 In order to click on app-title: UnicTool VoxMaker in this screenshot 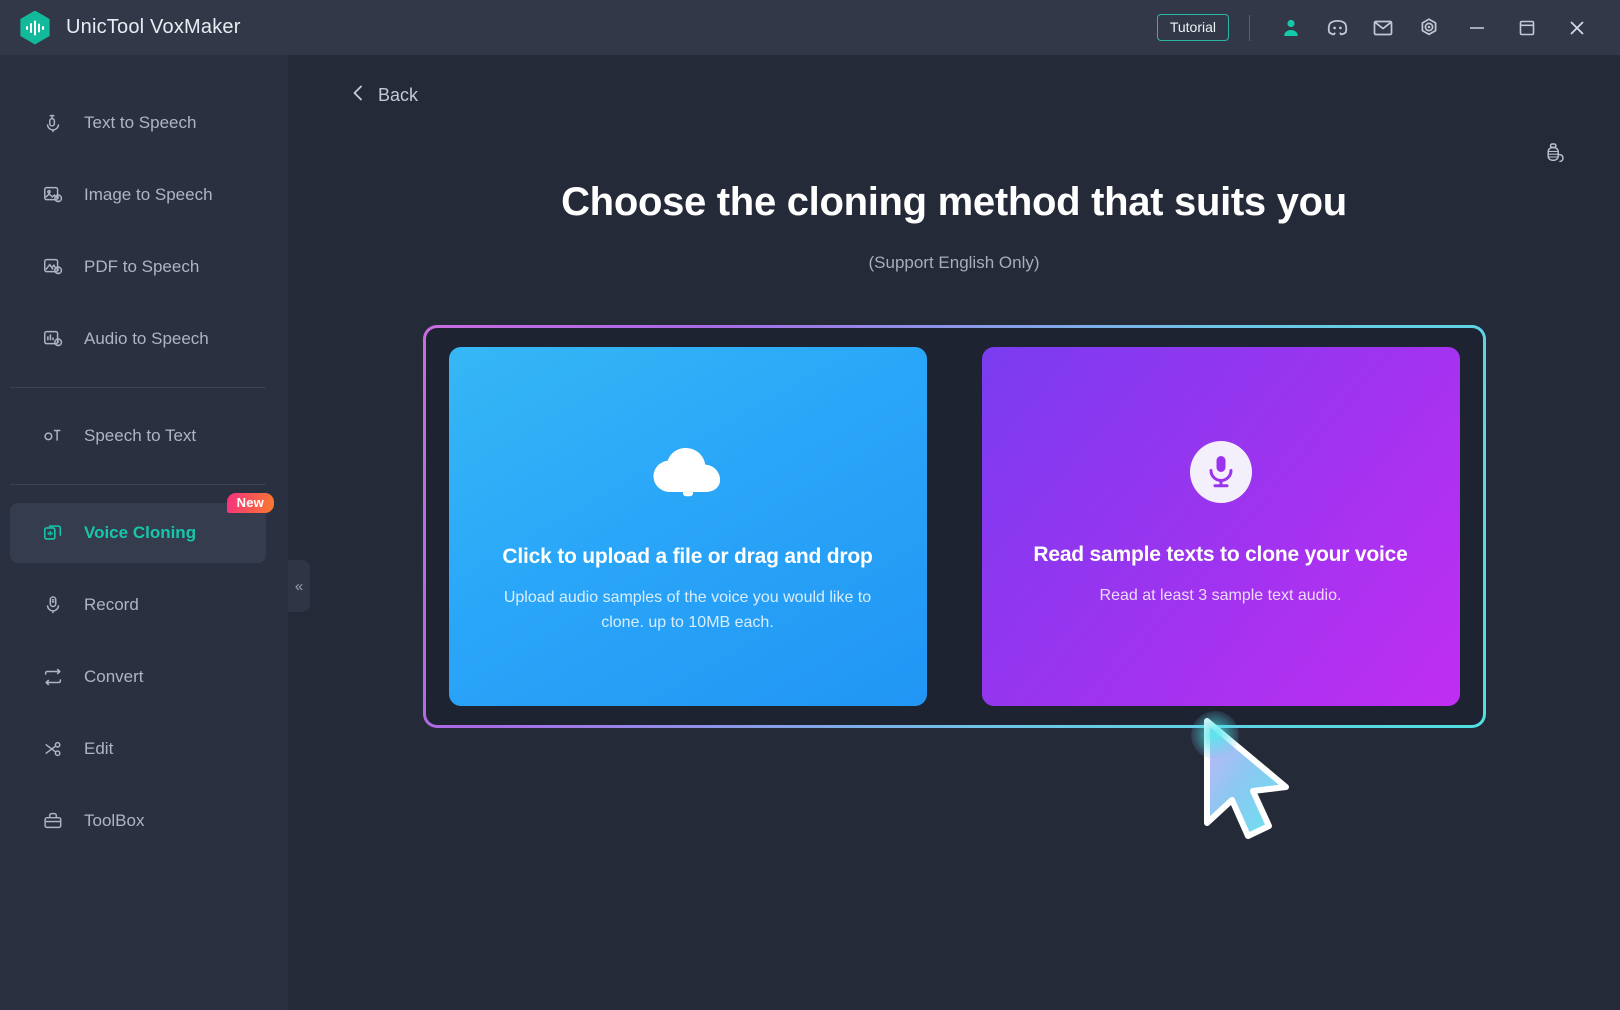, I will do `click(153, 27)`.